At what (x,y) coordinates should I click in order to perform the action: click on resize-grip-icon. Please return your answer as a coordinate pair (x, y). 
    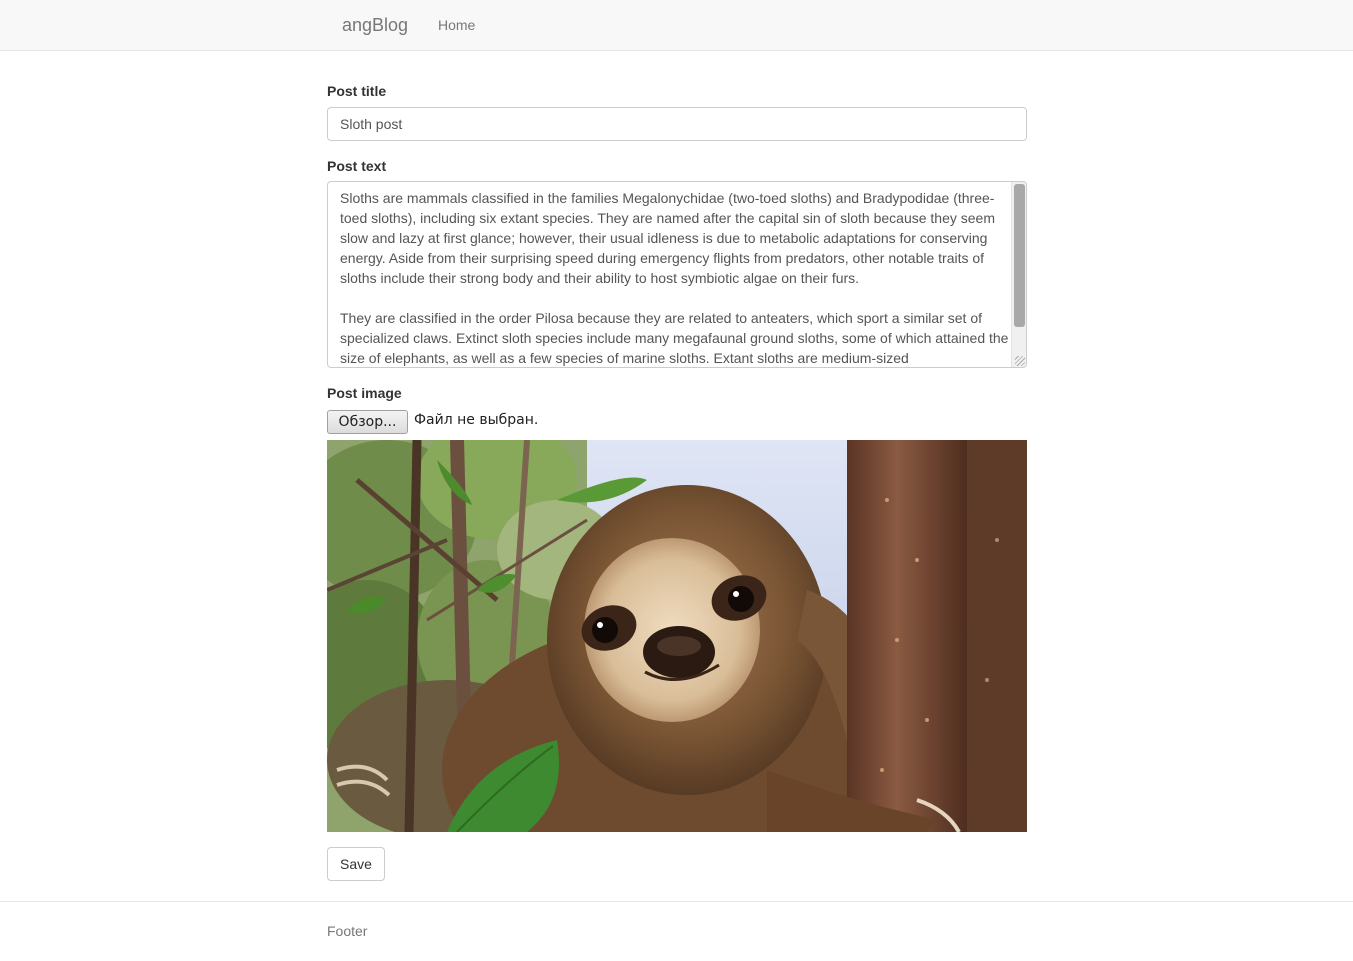
    Looking at the image, I should click on (1020, 361).